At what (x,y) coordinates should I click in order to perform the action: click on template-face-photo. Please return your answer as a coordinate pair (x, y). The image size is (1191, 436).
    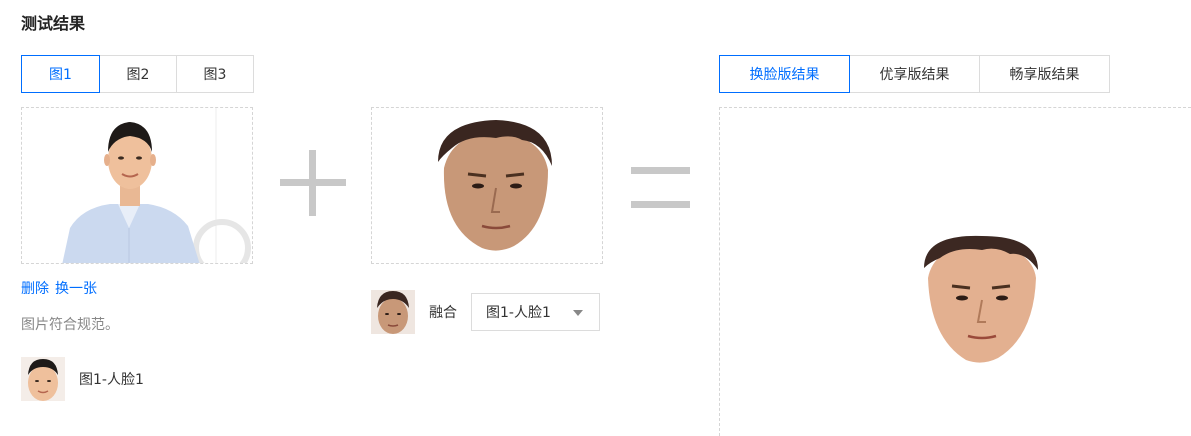
    Looking at the image, I should click on (487, 185).